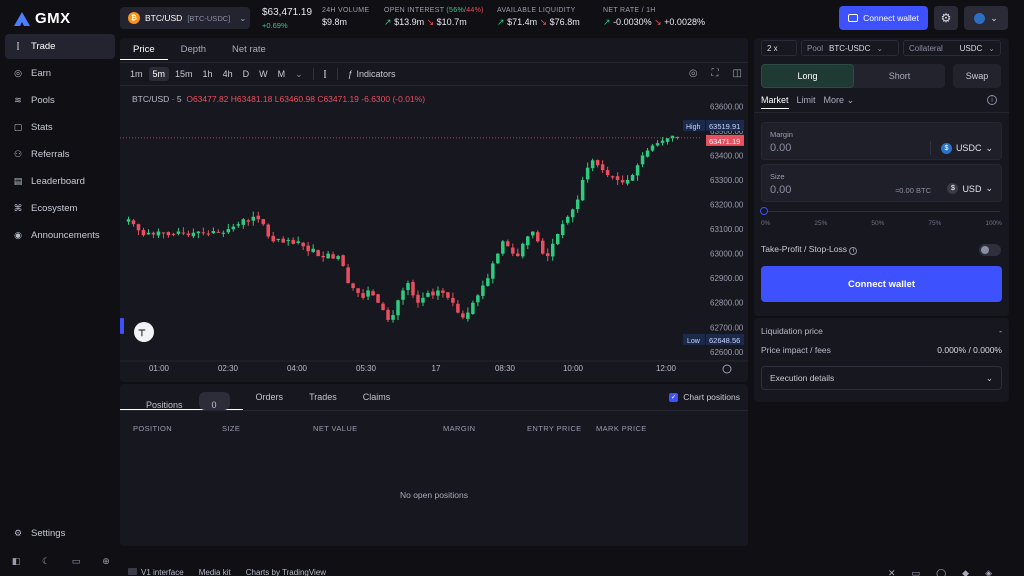  I want to click on tab-orders: Orders, so click(270, 397).